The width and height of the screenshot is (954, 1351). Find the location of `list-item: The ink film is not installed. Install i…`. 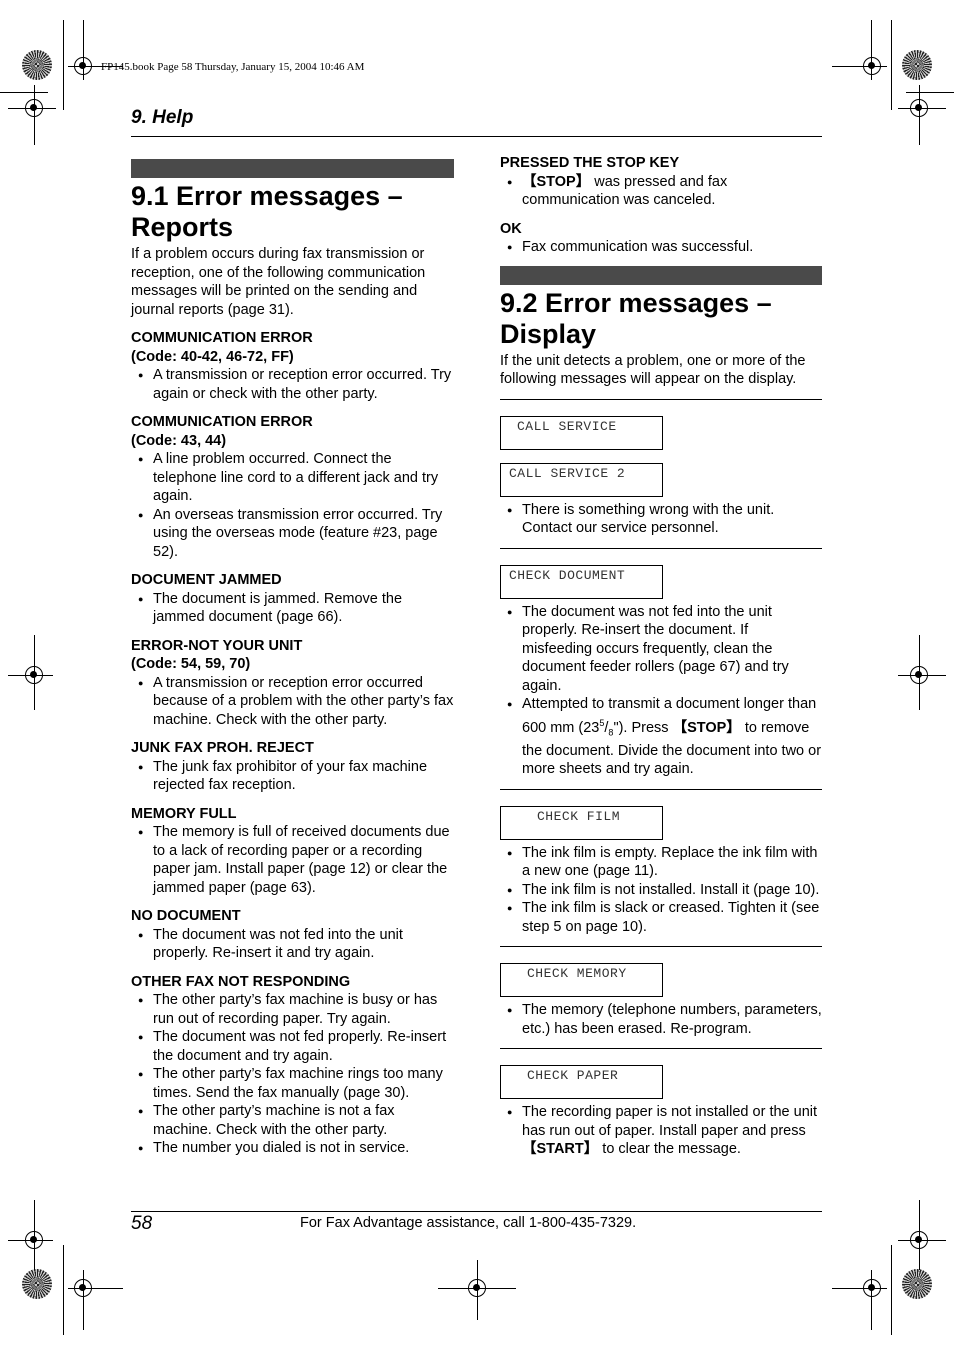

list-item: The ink film is not installed. Install i… is located at coordinates (661, 890).